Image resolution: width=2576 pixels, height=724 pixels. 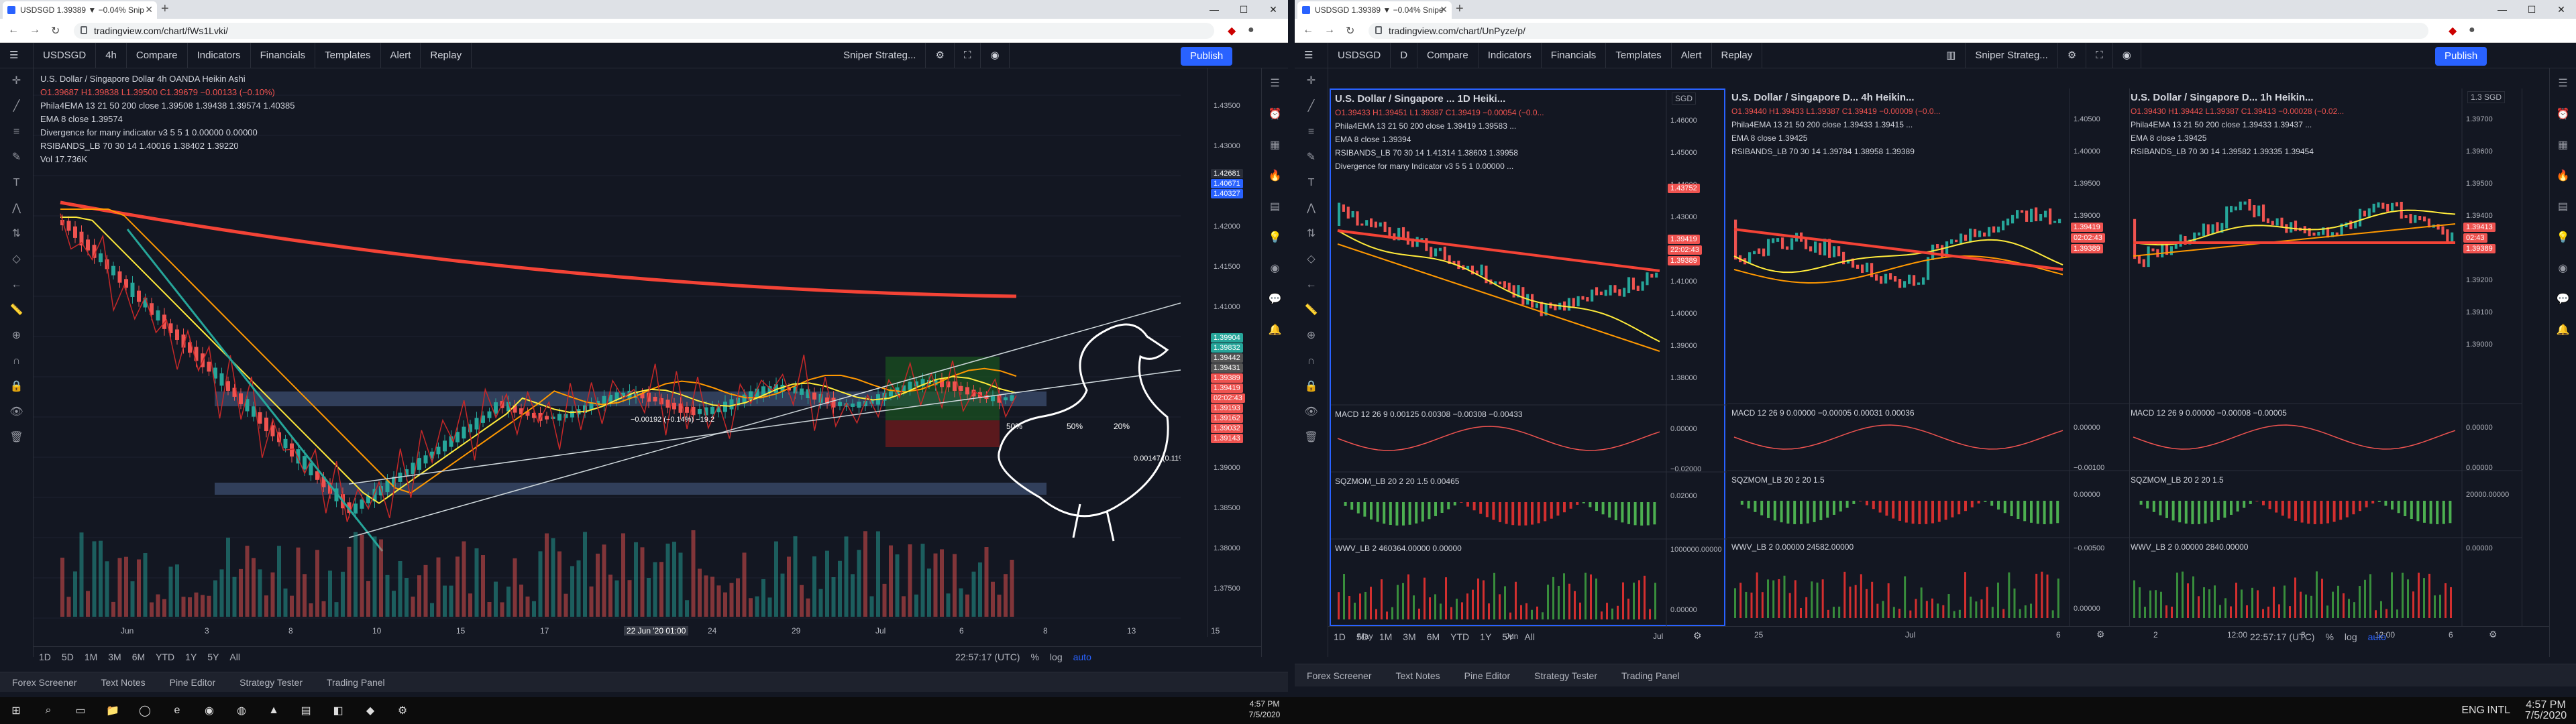 What do you see at coordinates (16, 336) in the screenshot?
I see `zoom-icon: ⊕` at bounding box center [16, 336].